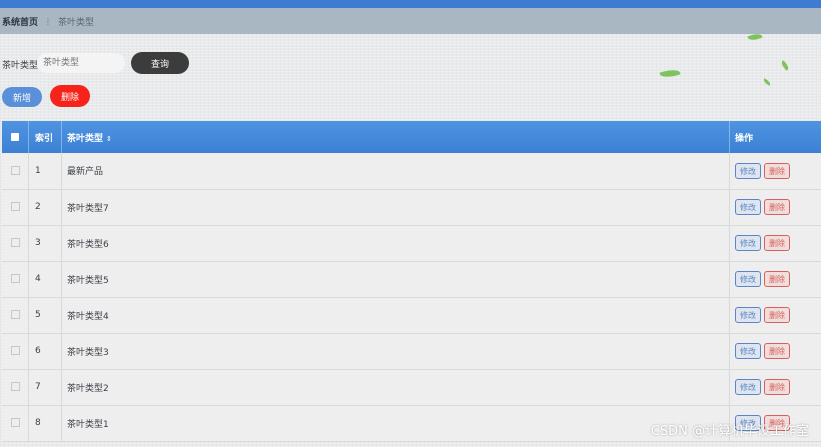 The image size is (821, 447). Describe the element at coordinates (45, 243) in the screenshot. I see `row-index: 3` at that location.